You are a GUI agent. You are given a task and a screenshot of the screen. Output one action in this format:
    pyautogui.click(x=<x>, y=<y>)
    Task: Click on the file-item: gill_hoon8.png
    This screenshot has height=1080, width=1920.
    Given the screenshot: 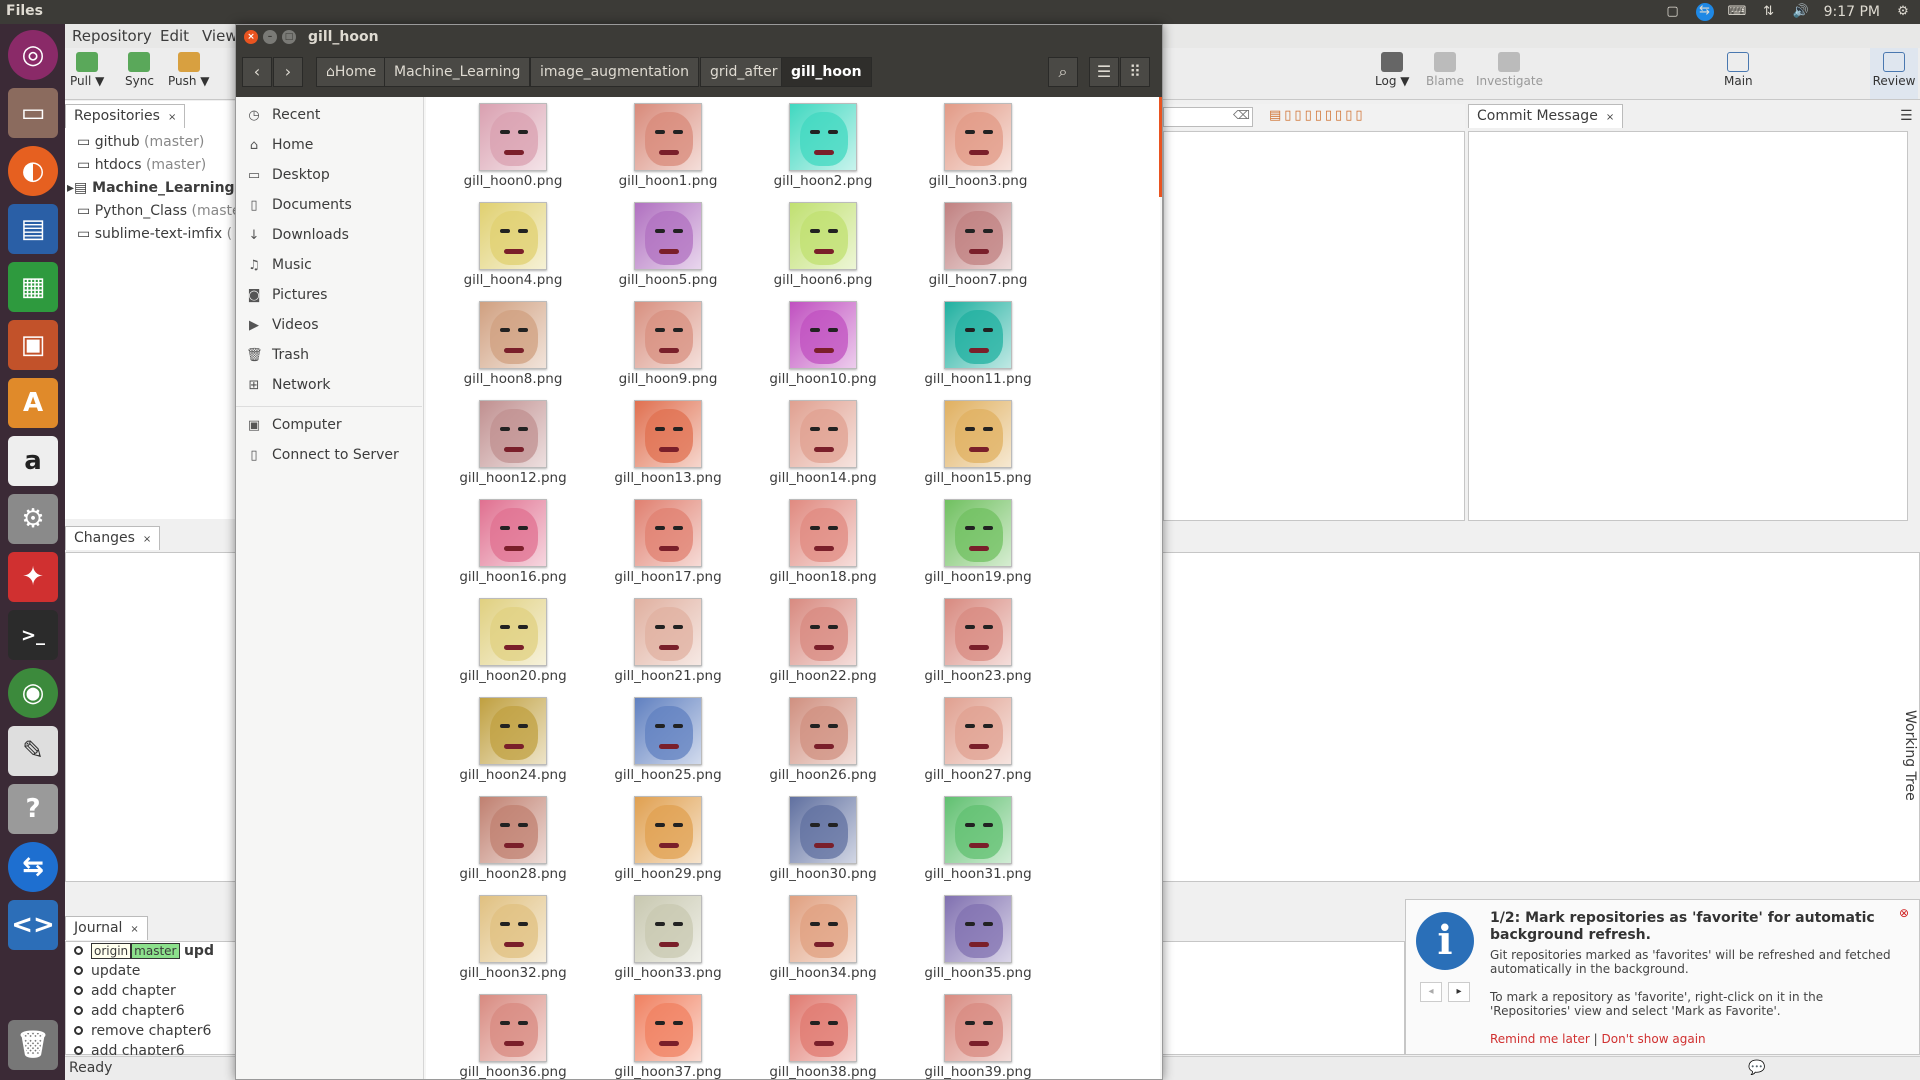 What is the action you would take?
    pyautogui.click(x=513, y=344)
    